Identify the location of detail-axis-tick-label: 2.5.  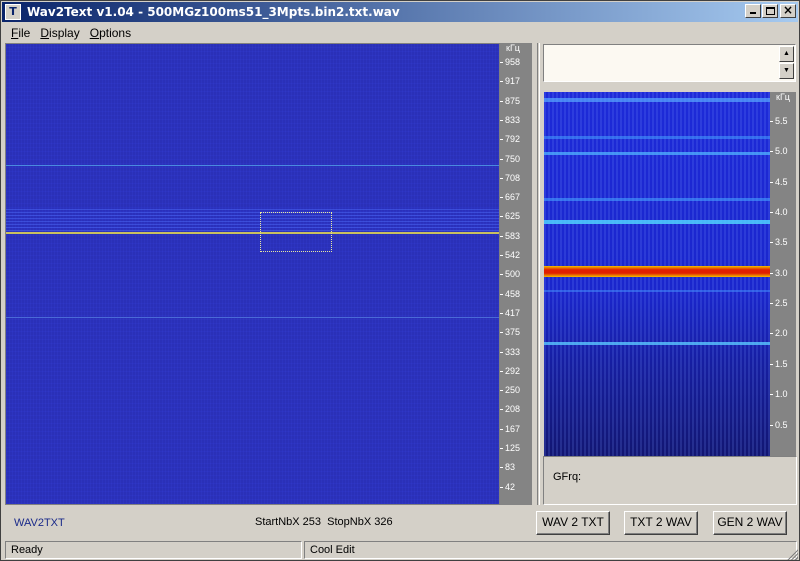
(781, 303).